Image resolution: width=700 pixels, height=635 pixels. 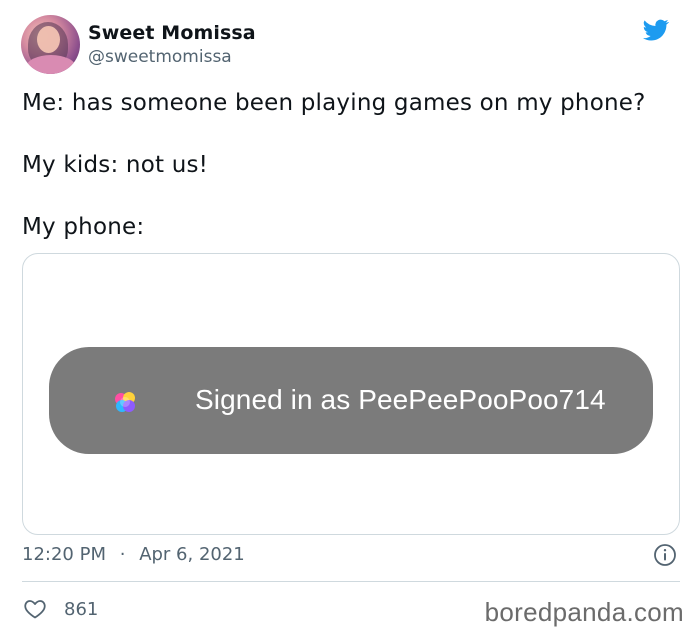 What do you see at coordinates (81, 609) in the screenshot?
I see `like-count: 861` at bounding box center [81, 609].